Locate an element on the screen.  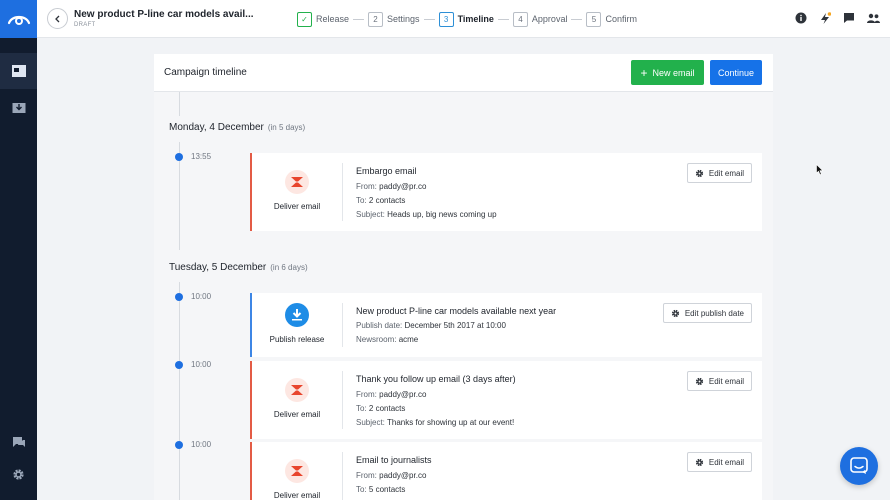
activity-icon is located at coordinates (825, 18).